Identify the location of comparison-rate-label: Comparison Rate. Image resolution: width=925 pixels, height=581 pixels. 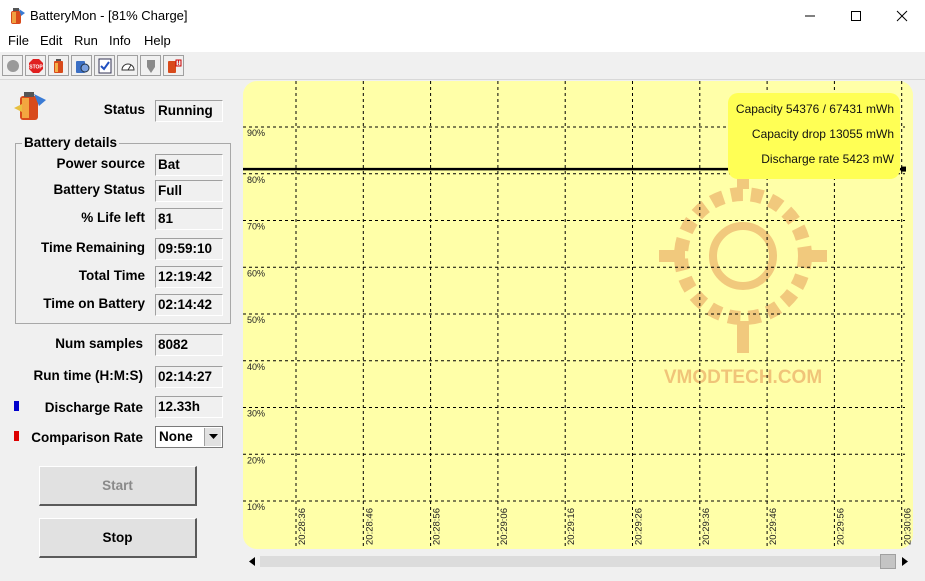
(87, 437).